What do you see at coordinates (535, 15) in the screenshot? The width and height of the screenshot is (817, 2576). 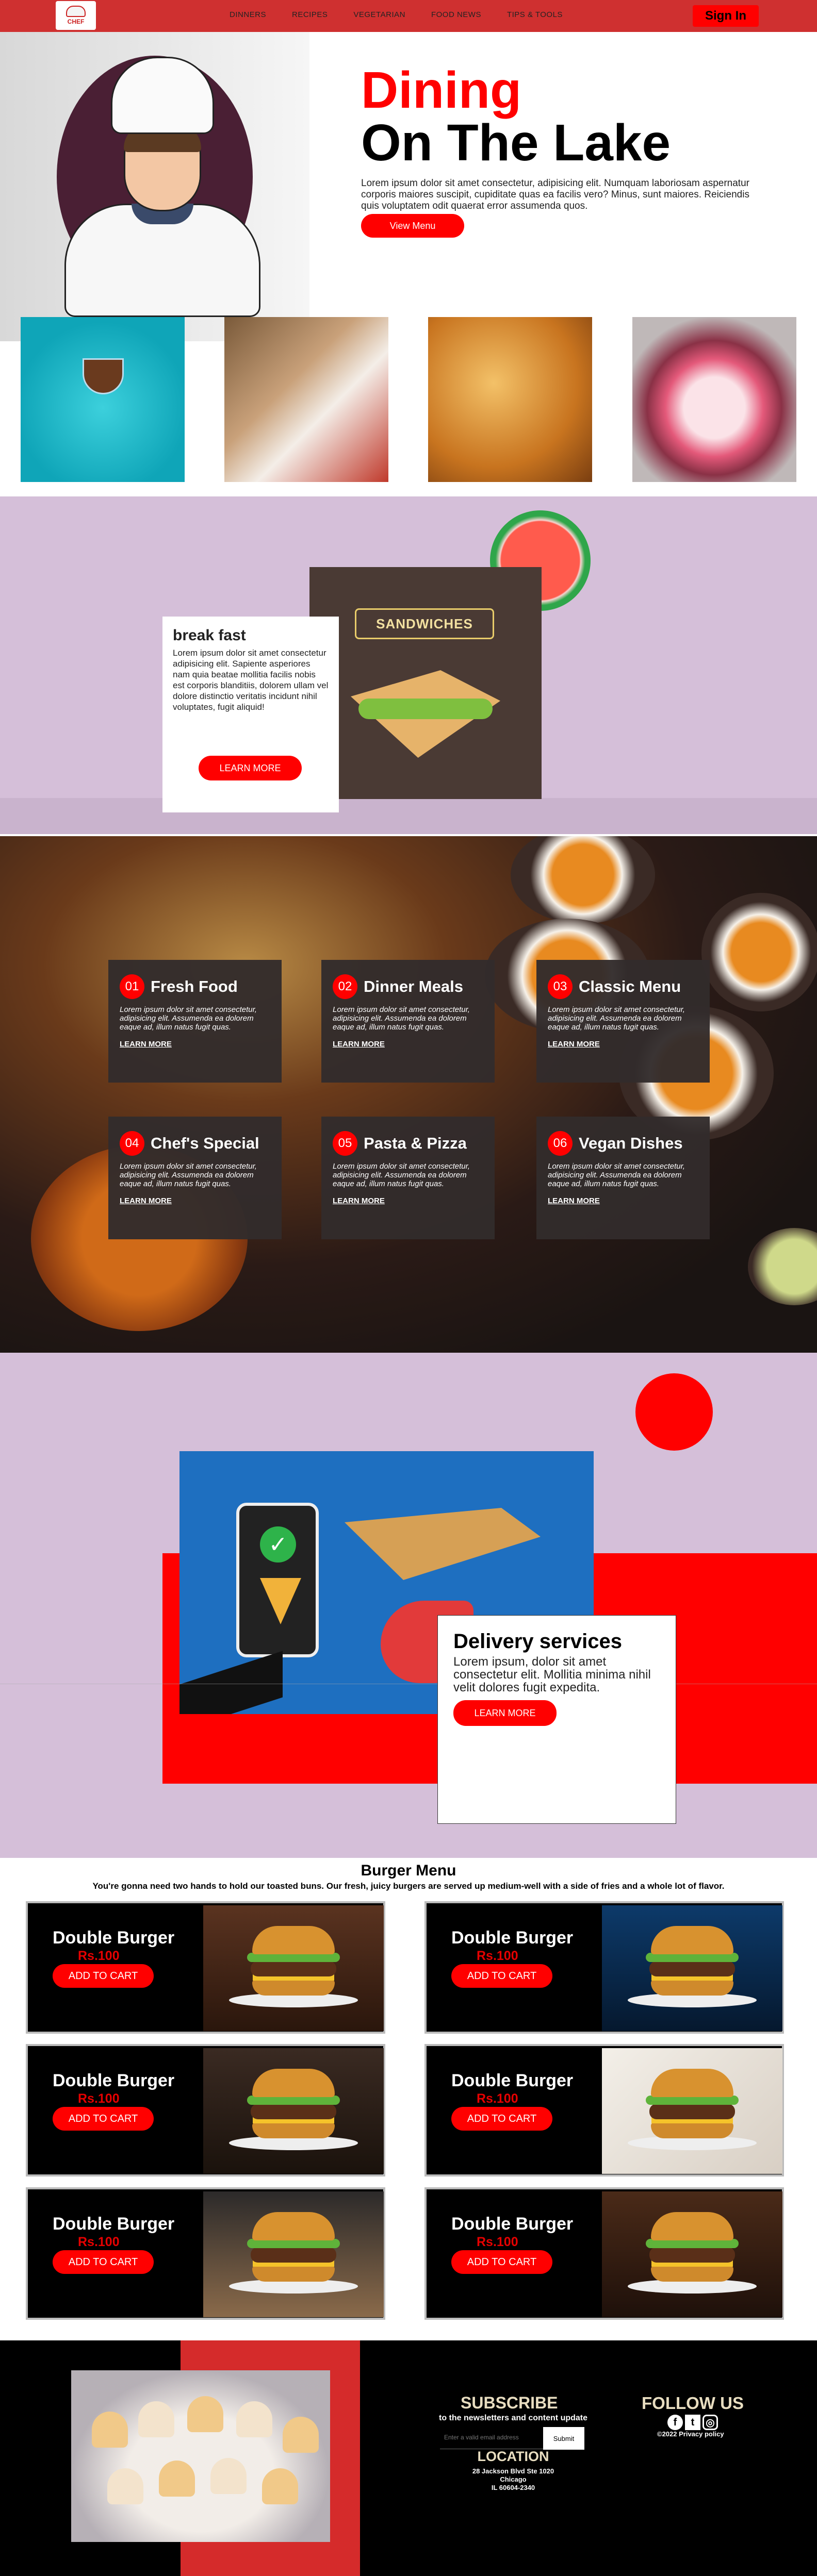 I see `nav-item-tips-tools: TIPS & TOOLS` at bounding box center [535, 15].